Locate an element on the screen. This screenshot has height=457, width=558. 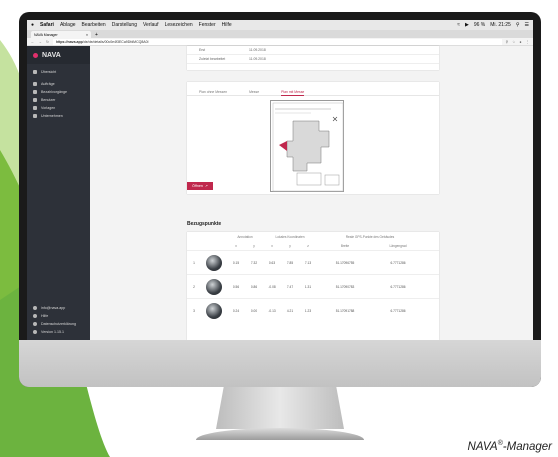
close-tab-icon: × is located at coordinates (87, 35).